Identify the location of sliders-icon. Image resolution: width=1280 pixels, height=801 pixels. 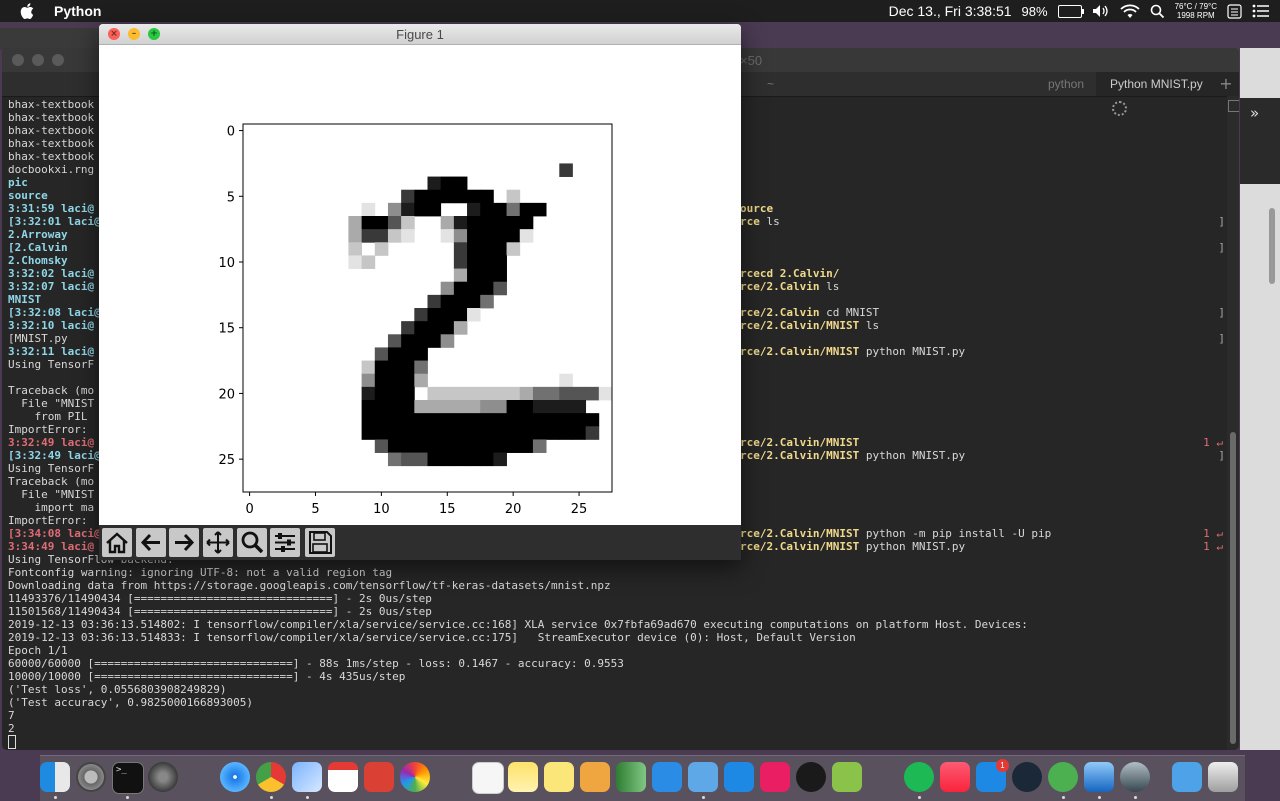
(285, 542).